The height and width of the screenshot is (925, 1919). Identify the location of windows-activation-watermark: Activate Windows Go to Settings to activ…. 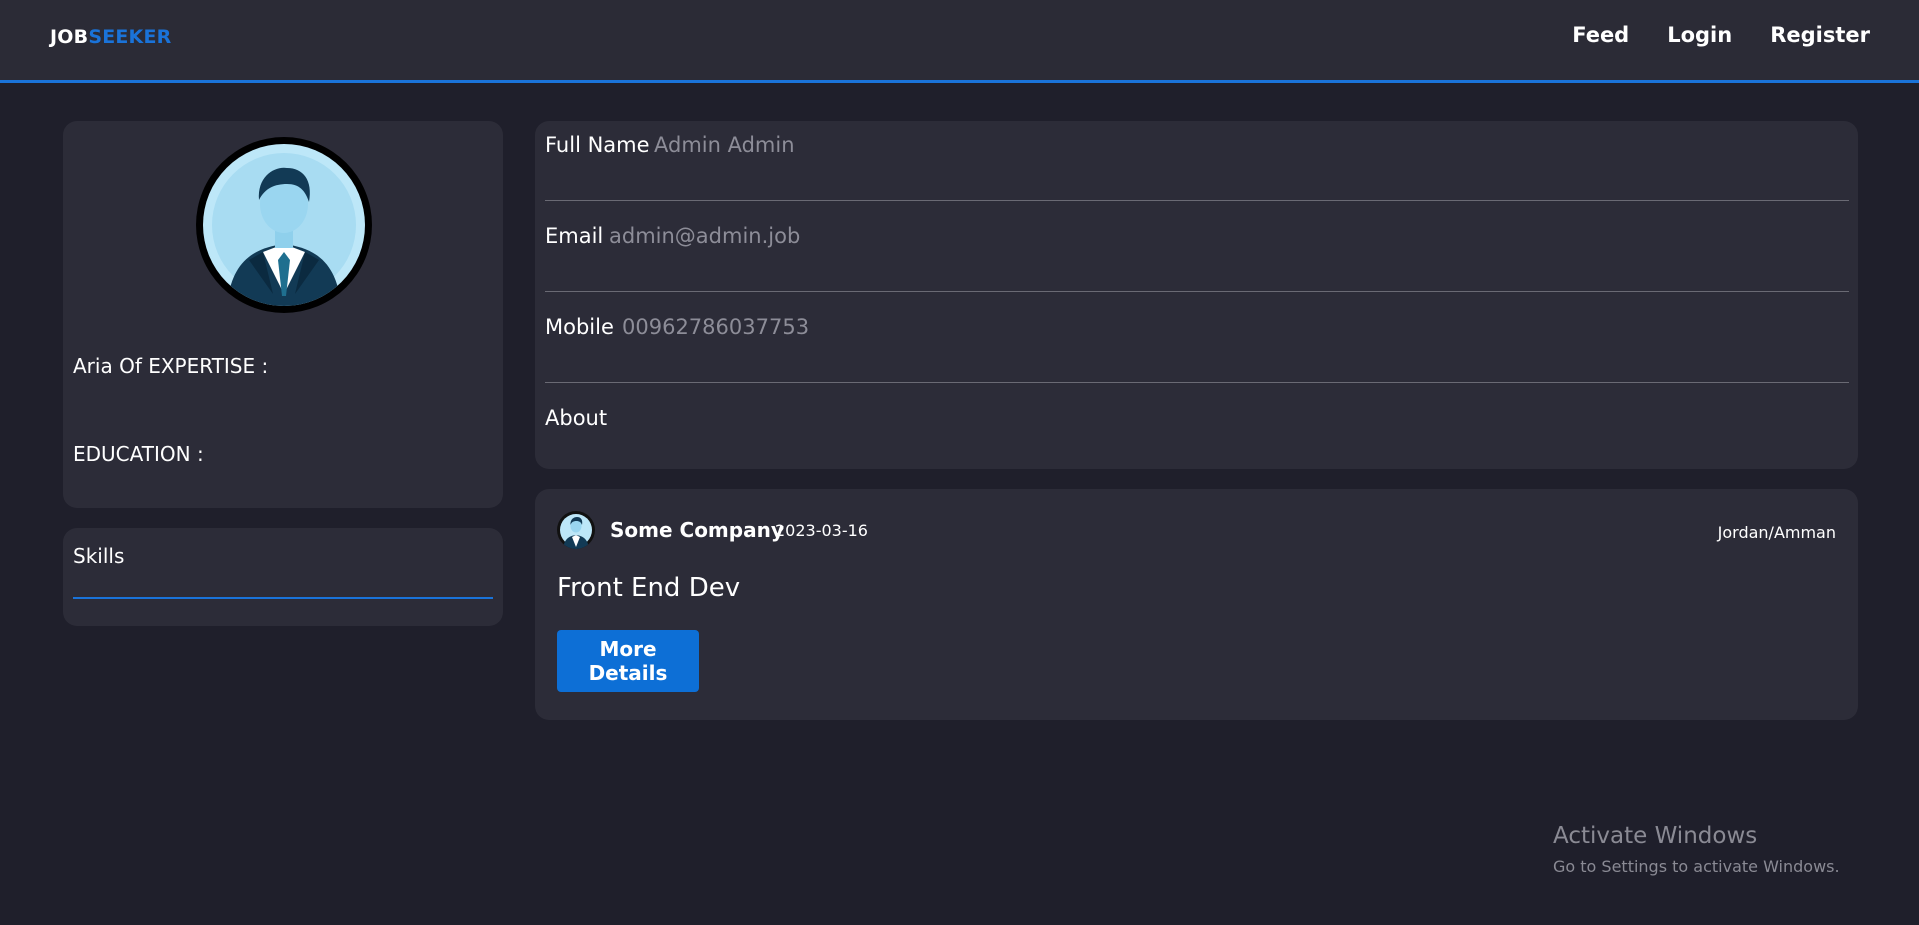
(1696, 849).